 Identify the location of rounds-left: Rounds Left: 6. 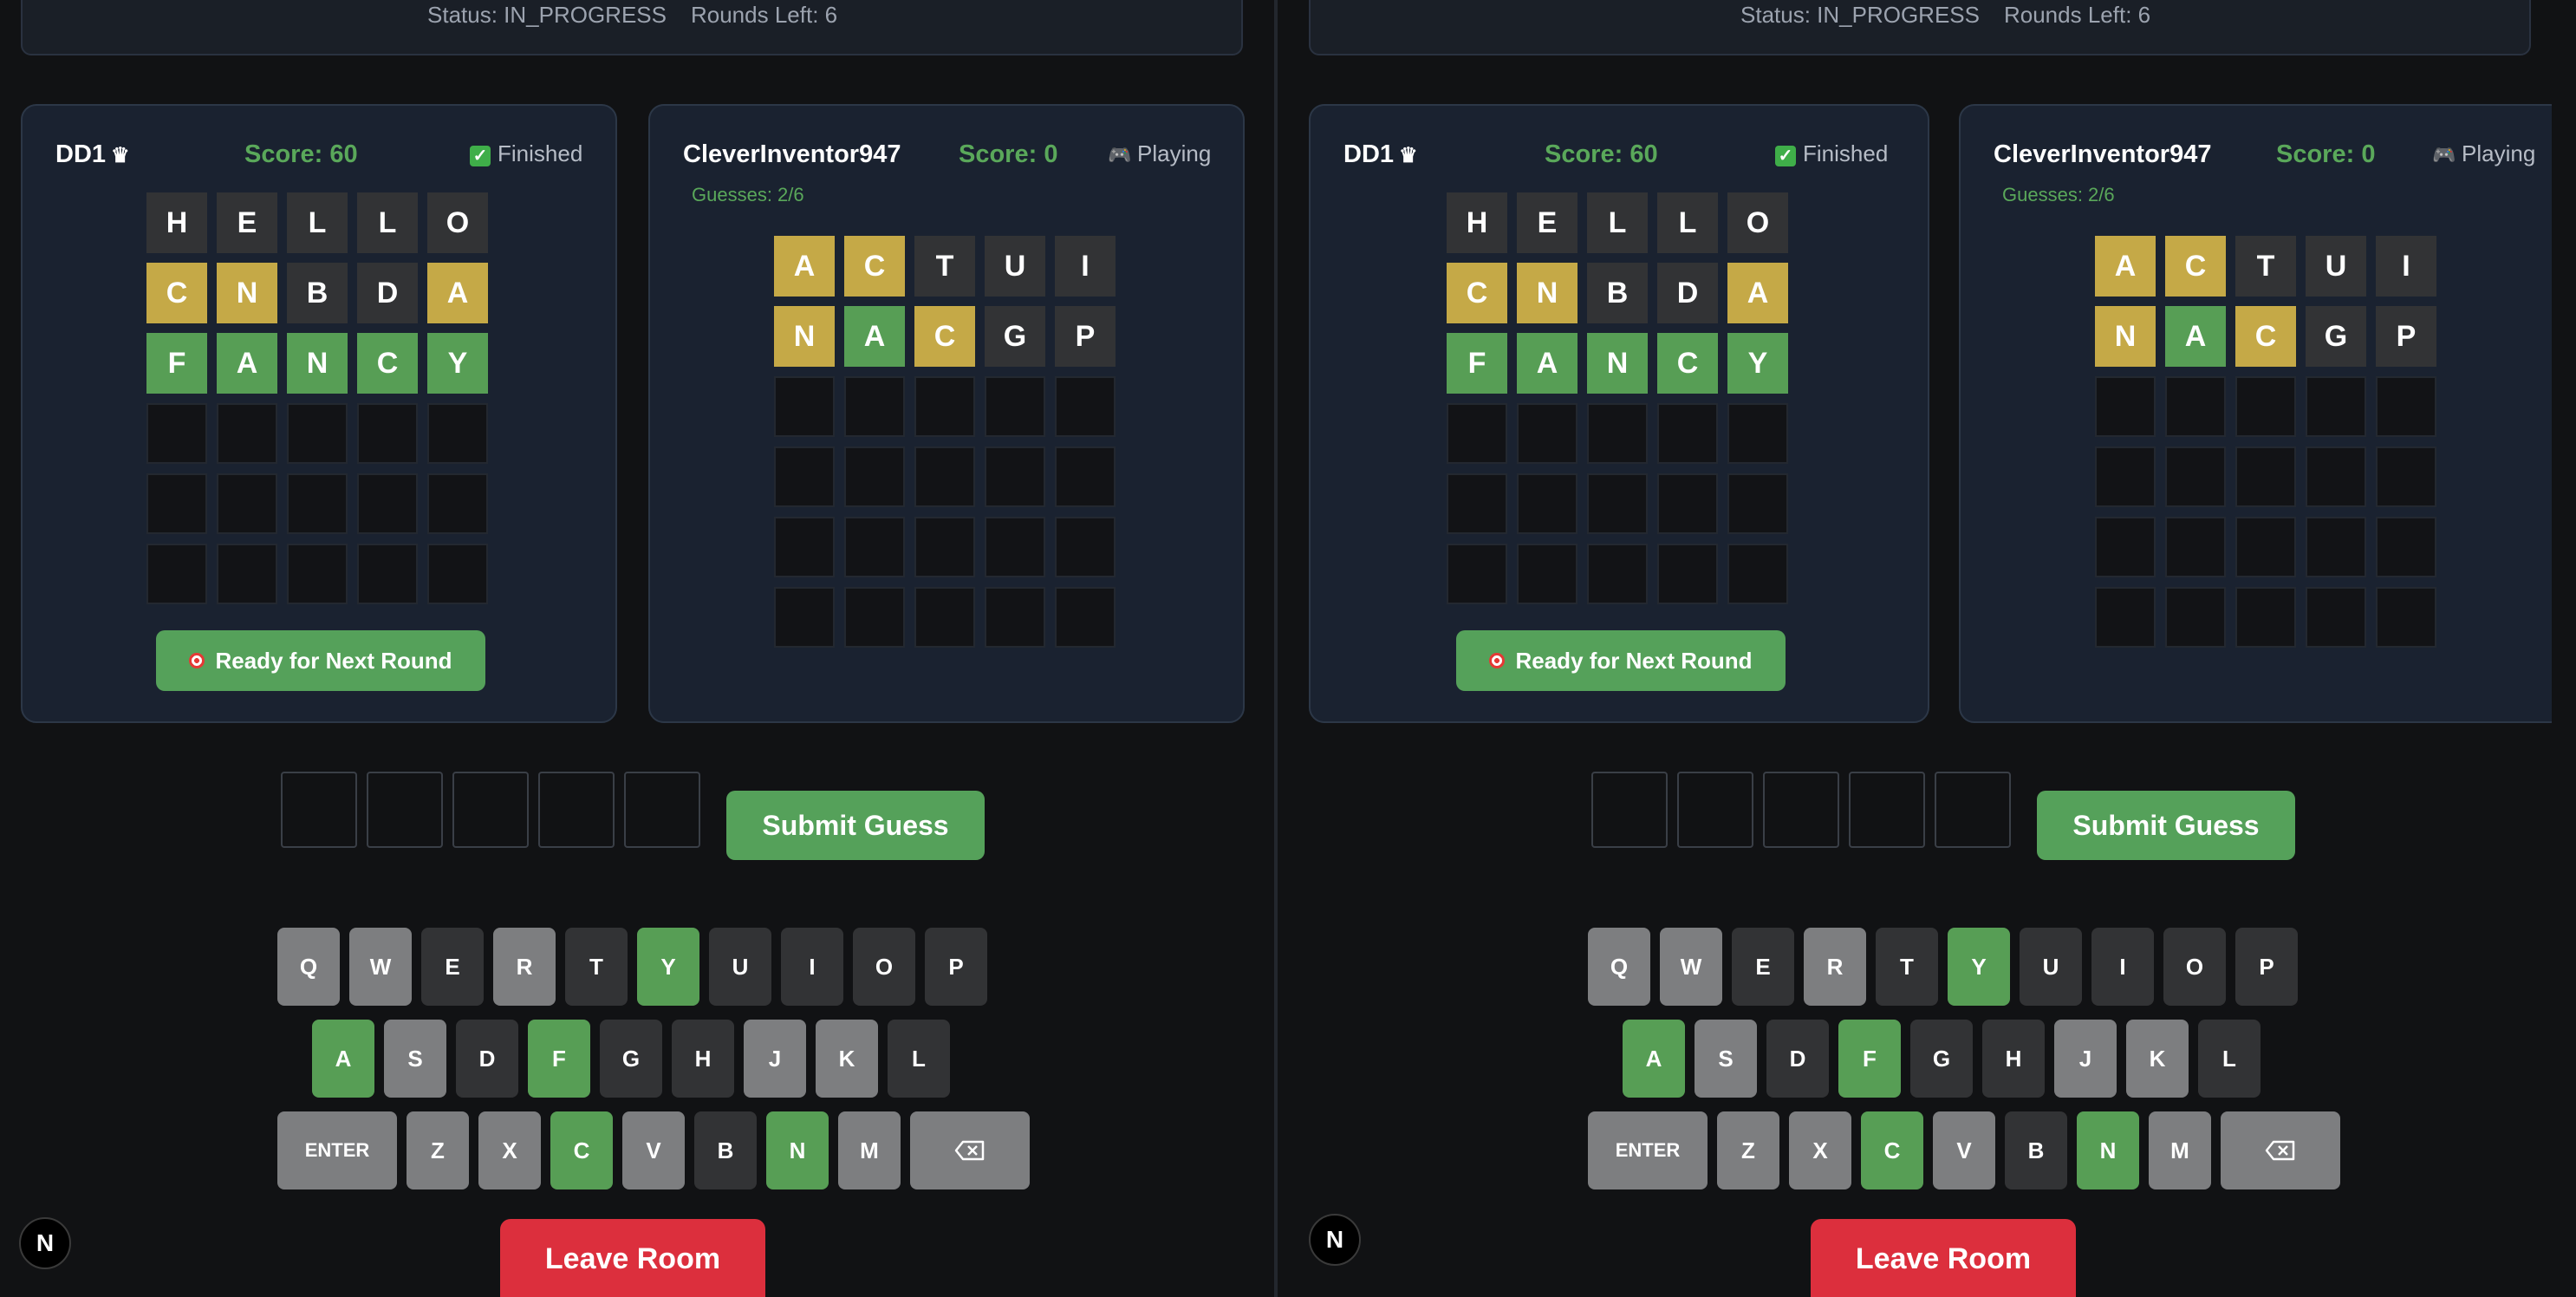
(764, 15).